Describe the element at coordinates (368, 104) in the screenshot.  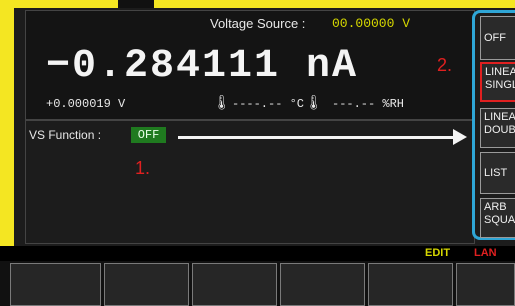
I see `humidity-reading: ---.-- %RH` at that location.